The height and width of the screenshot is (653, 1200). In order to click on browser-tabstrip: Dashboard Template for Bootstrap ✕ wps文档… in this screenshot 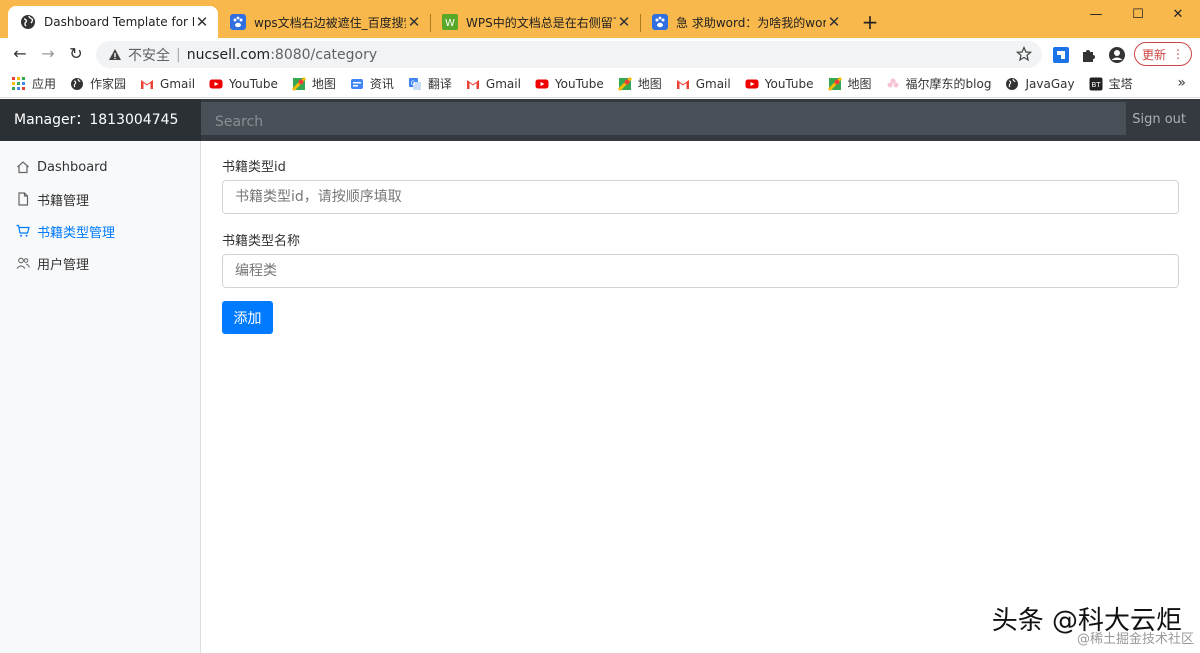, I will do `click(600, 19)`.